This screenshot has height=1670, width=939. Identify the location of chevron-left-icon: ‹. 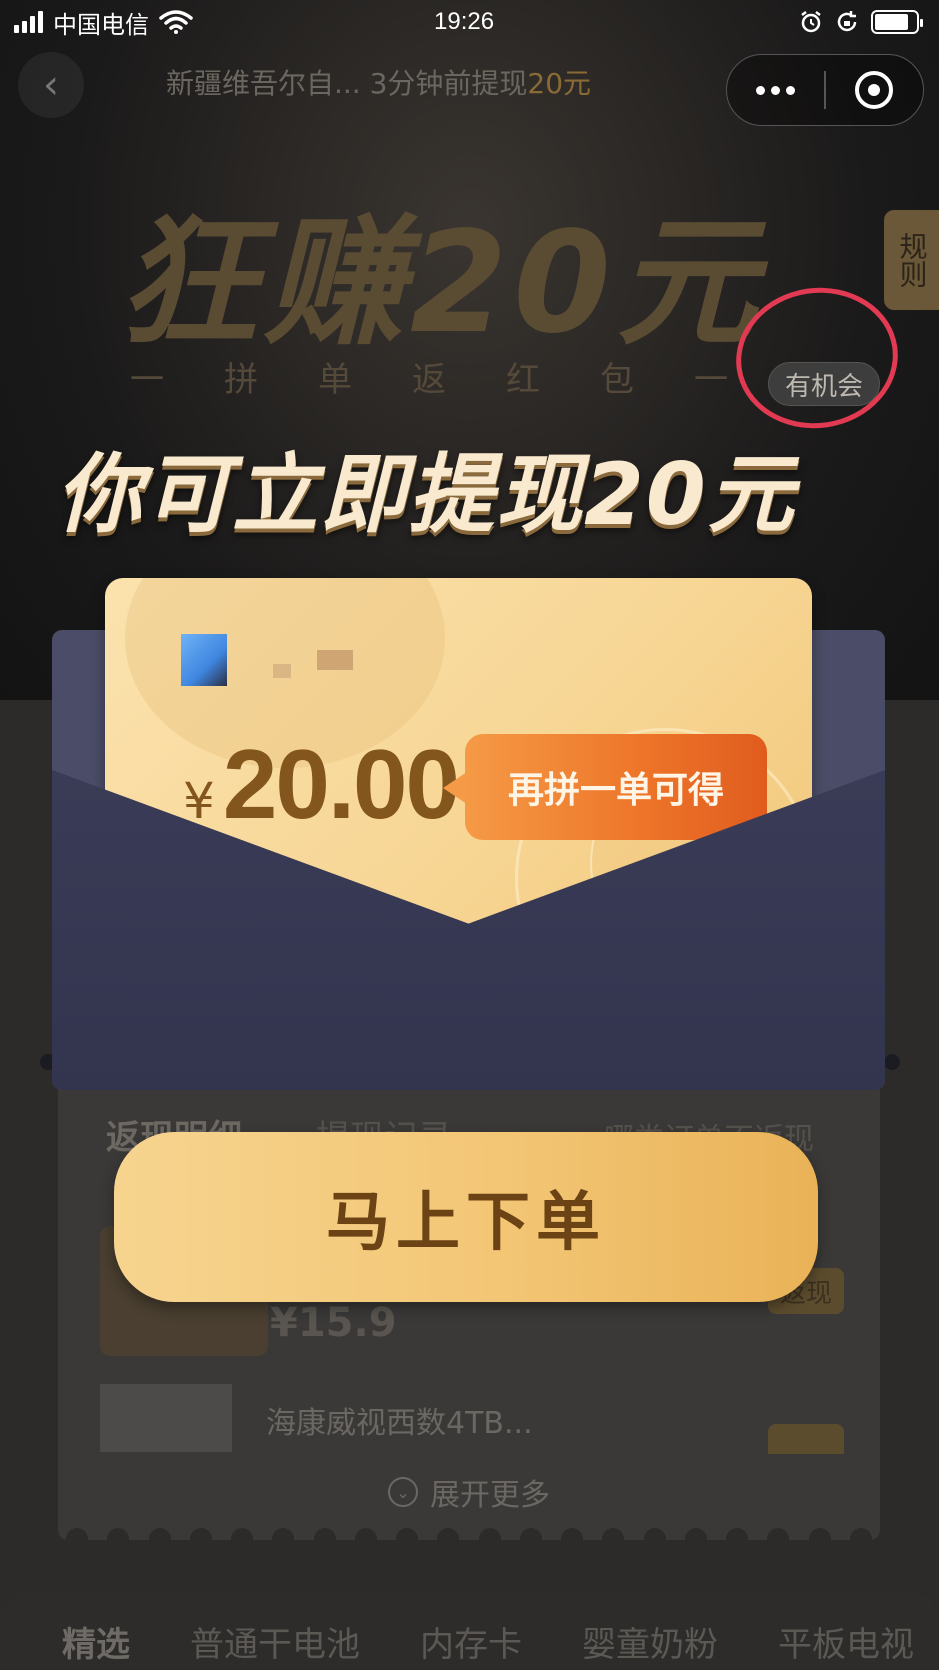
(51, 85).